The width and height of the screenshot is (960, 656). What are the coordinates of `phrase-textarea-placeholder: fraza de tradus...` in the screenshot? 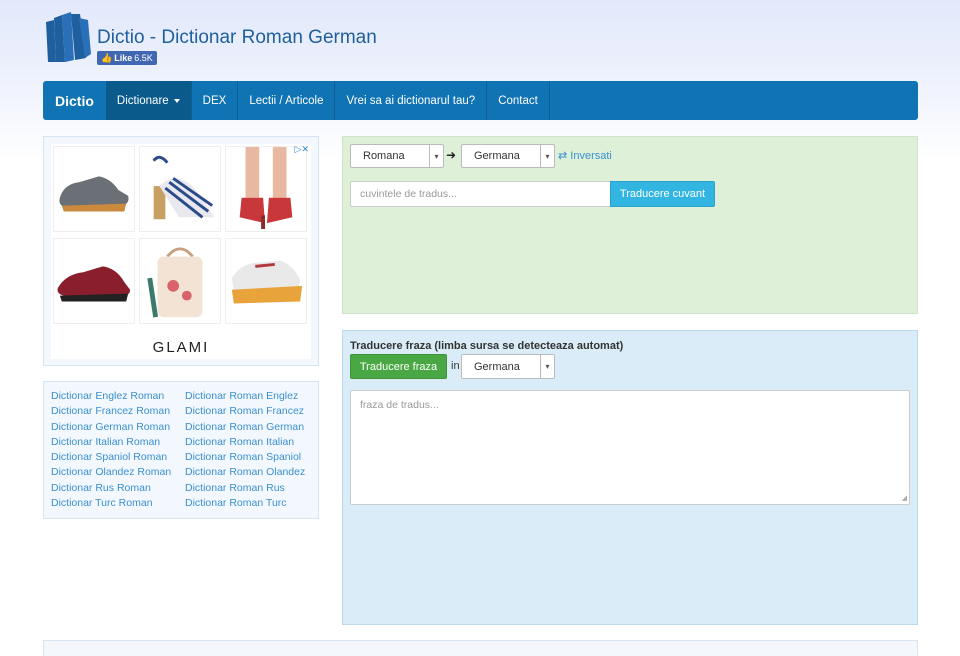 It's located at (399, 405).